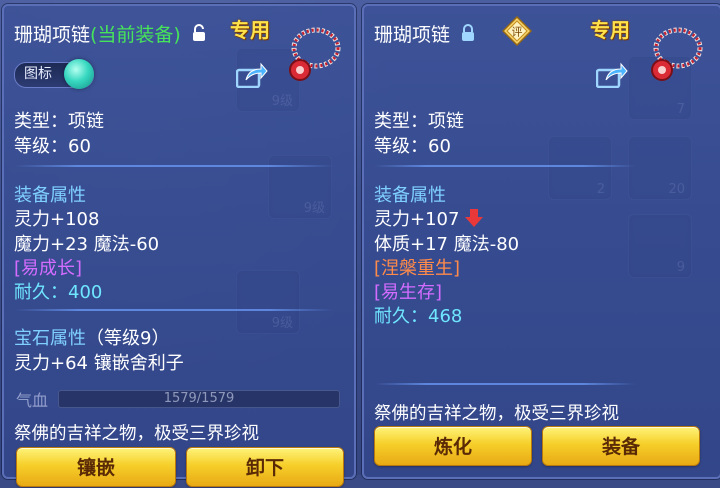 This screenshot has height=488, width=720. I want to click on equipped-tag: (当前装备), so click(135, 35).